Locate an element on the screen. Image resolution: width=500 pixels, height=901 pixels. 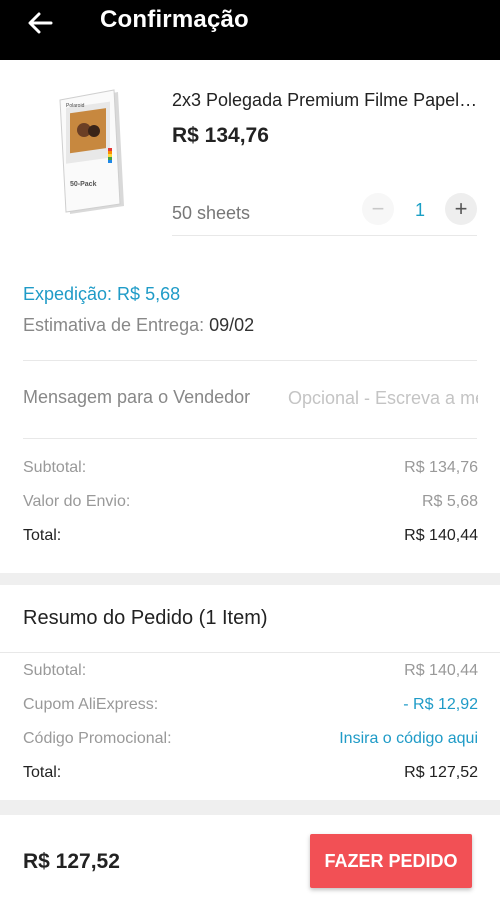
summary-total-value: R$ 127,52 is located at coordinates (441, 772).